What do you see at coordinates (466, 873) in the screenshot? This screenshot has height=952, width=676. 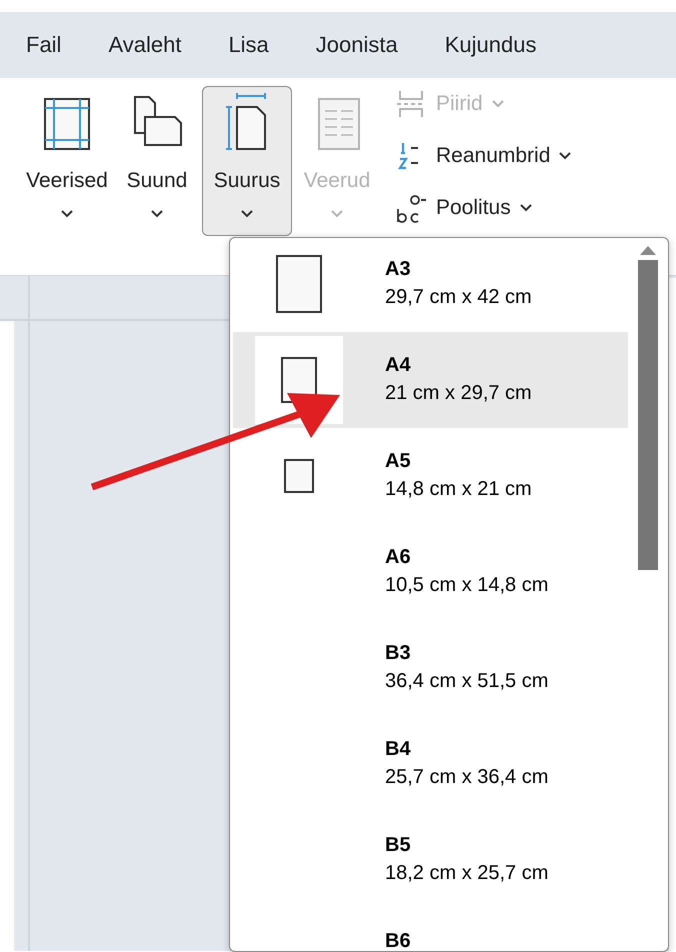 I see `paper-dimensions: 18,2 cm x 25,7 cm` at bounding box center [466, 873].